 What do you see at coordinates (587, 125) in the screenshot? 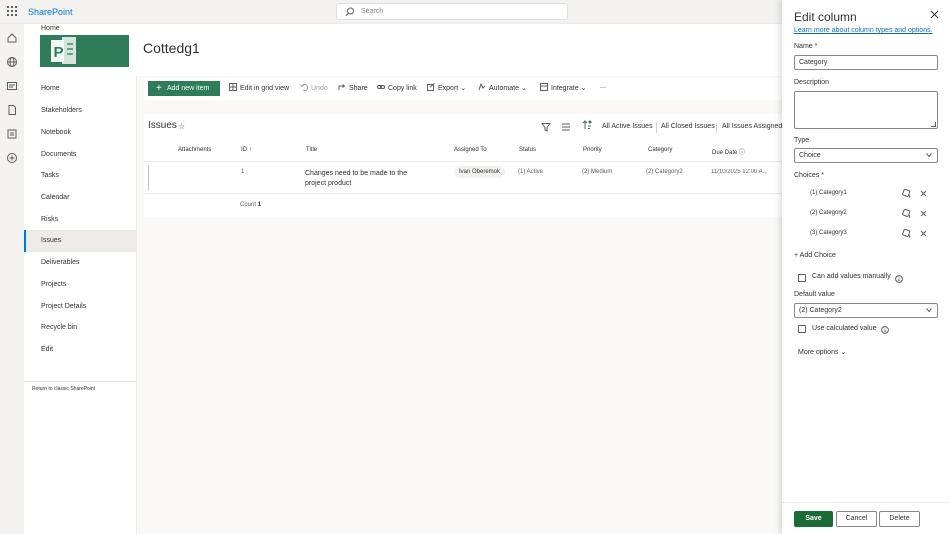
I see `sort-icon` at bounding box center [587, 125].